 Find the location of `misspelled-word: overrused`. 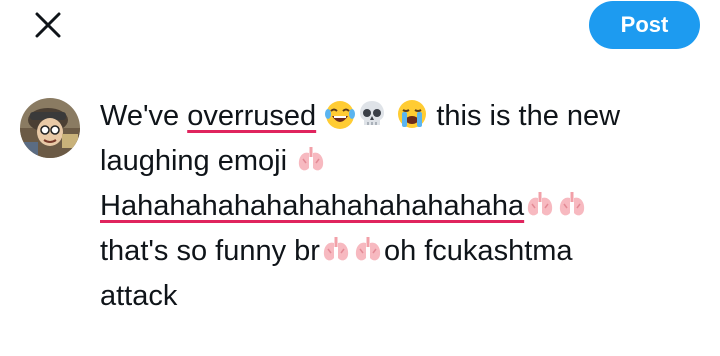

misspelled-word: overrused is located at coordinates (251, 116).